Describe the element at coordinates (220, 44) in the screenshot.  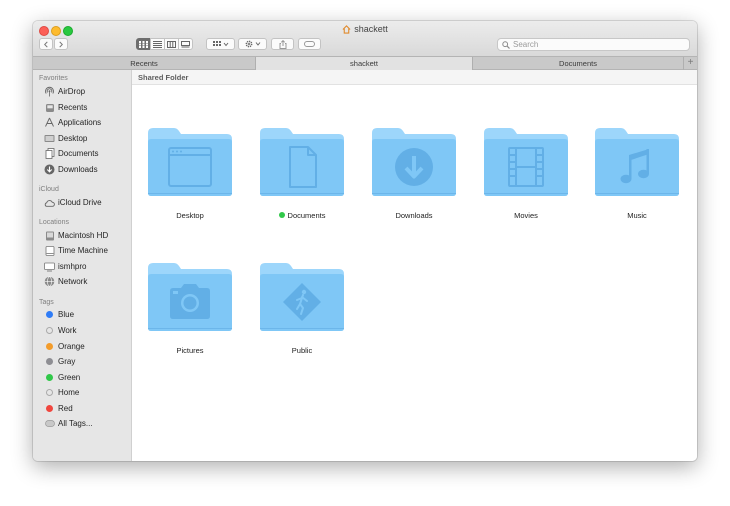
I see `group-by-button` at that location.